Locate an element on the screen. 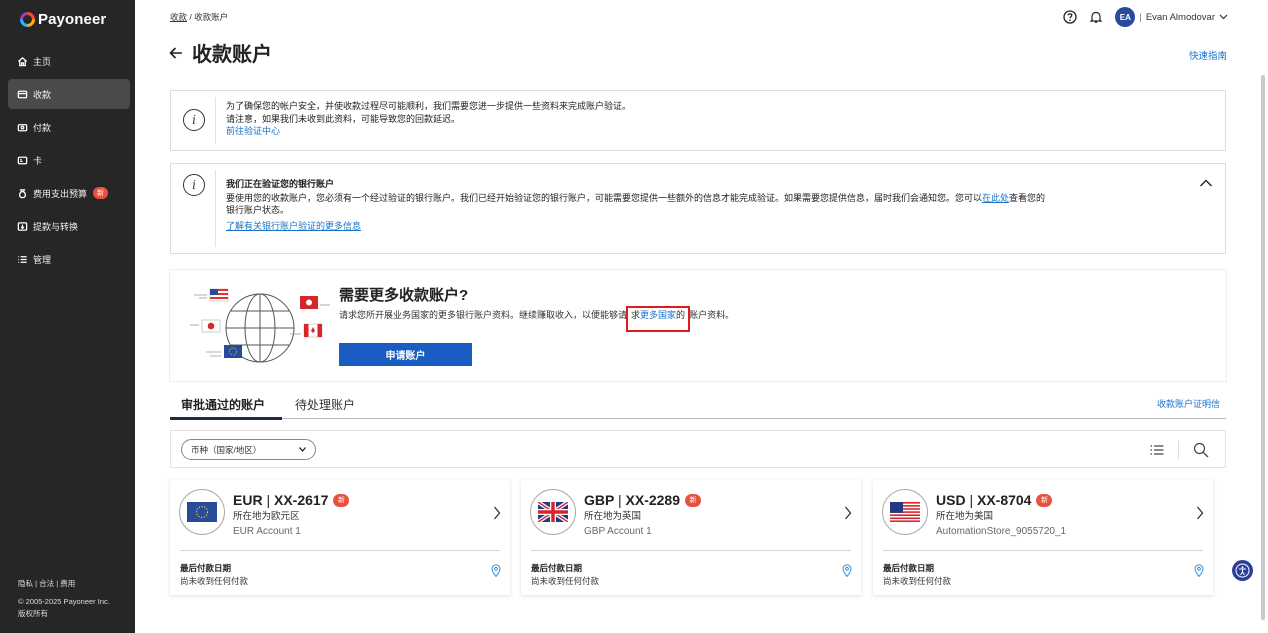 The width and height of the screenshot is (1268, 633). logo-text: Payoneer is located at coordinates (72, 19).